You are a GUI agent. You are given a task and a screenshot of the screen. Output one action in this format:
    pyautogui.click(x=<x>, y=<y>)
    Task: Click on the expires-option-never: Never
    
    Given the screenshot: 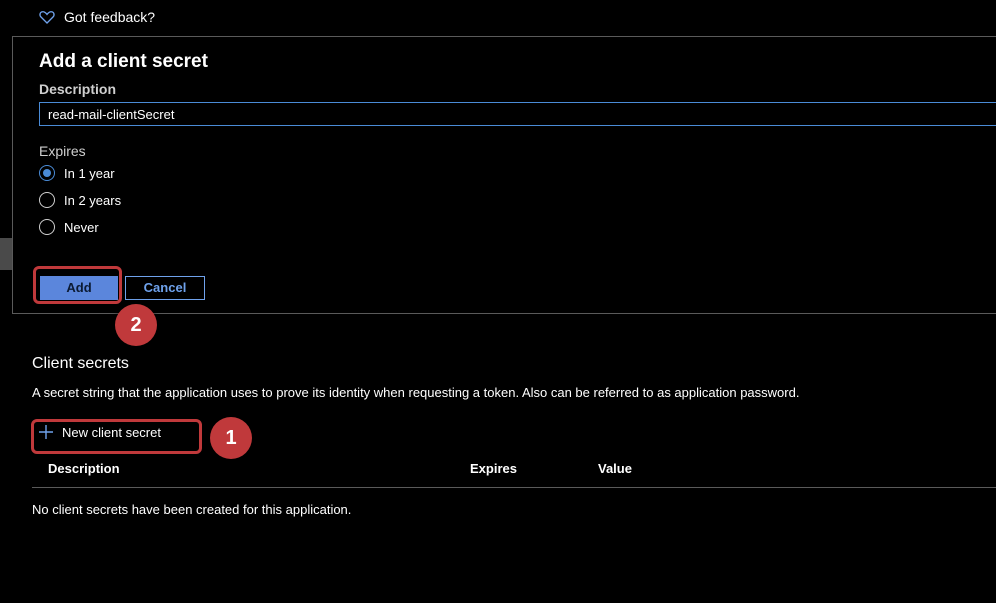 What is the action you would take?
    pyautogui.click(x=69, y=227)
    